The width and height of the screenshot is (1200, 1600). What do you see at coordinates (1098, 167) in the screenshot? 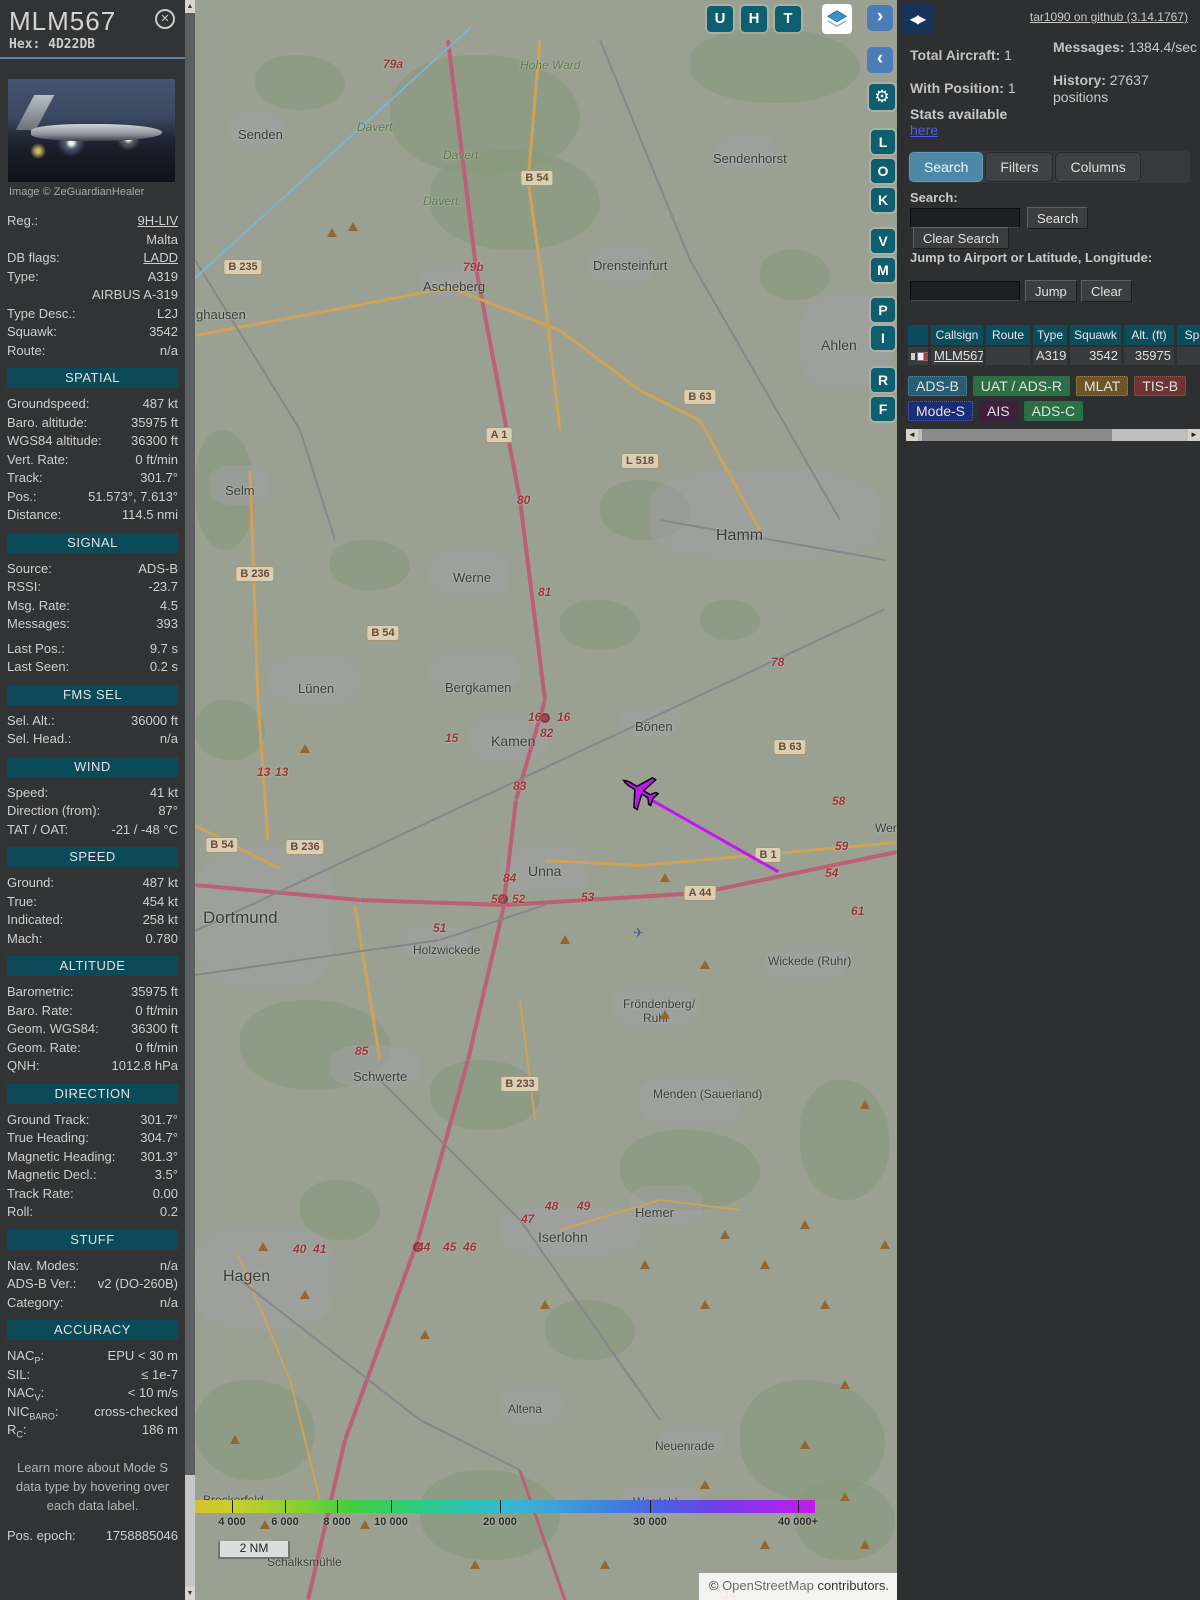
I see `tab-columns: Columns` at bounding box center [1098, 167].